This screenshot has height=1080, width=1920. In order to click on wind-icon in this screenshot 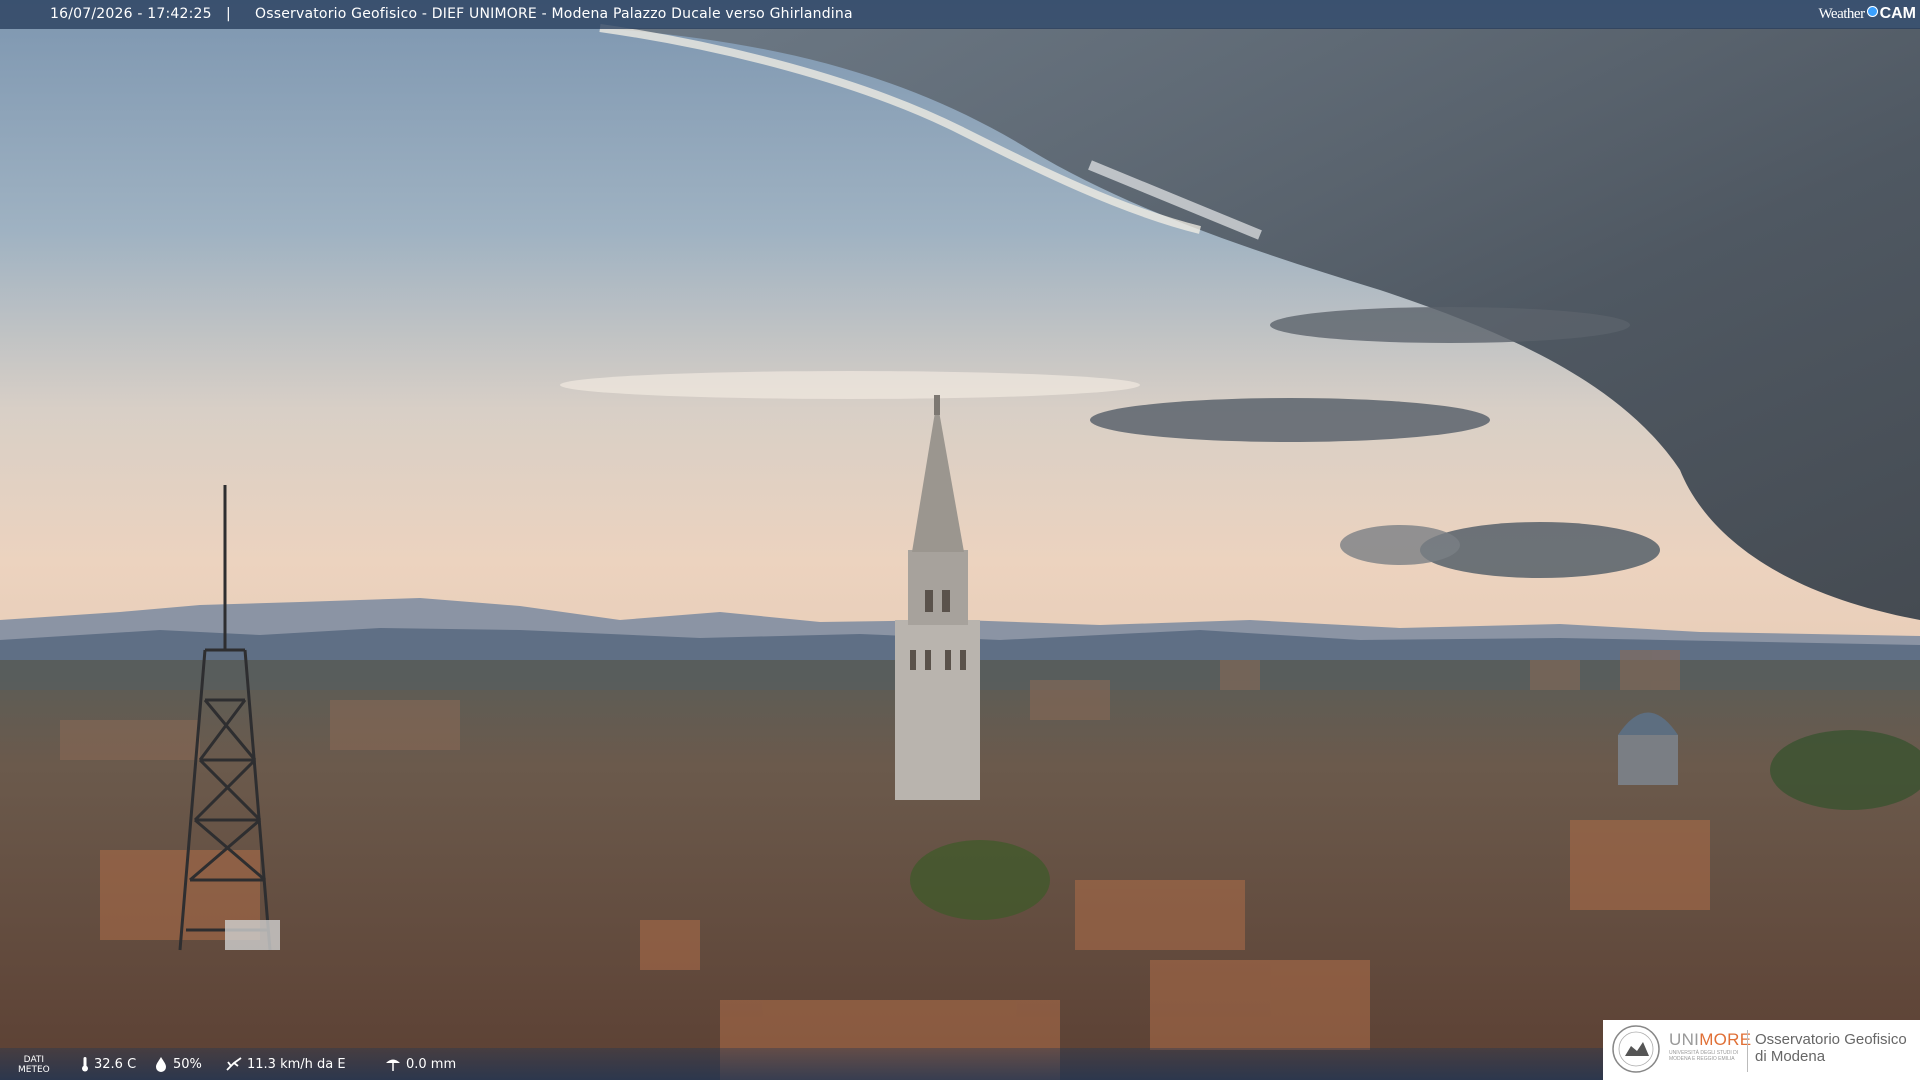, I will do `click(234, 1064)`.